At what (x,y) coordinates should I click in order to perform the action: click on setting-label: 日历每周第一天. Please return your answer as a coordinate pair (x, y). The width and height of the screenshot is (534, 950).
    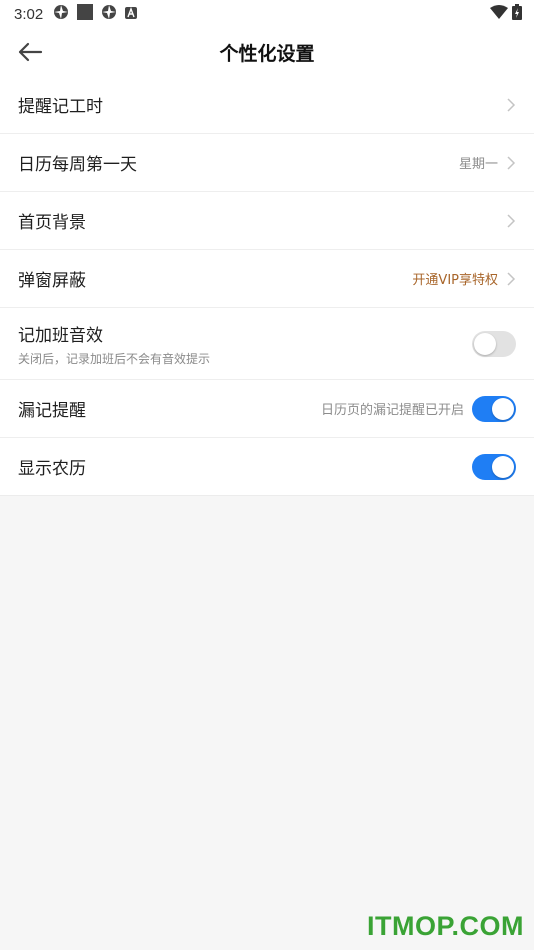
    Looking at the image, I should click on (77, 165).